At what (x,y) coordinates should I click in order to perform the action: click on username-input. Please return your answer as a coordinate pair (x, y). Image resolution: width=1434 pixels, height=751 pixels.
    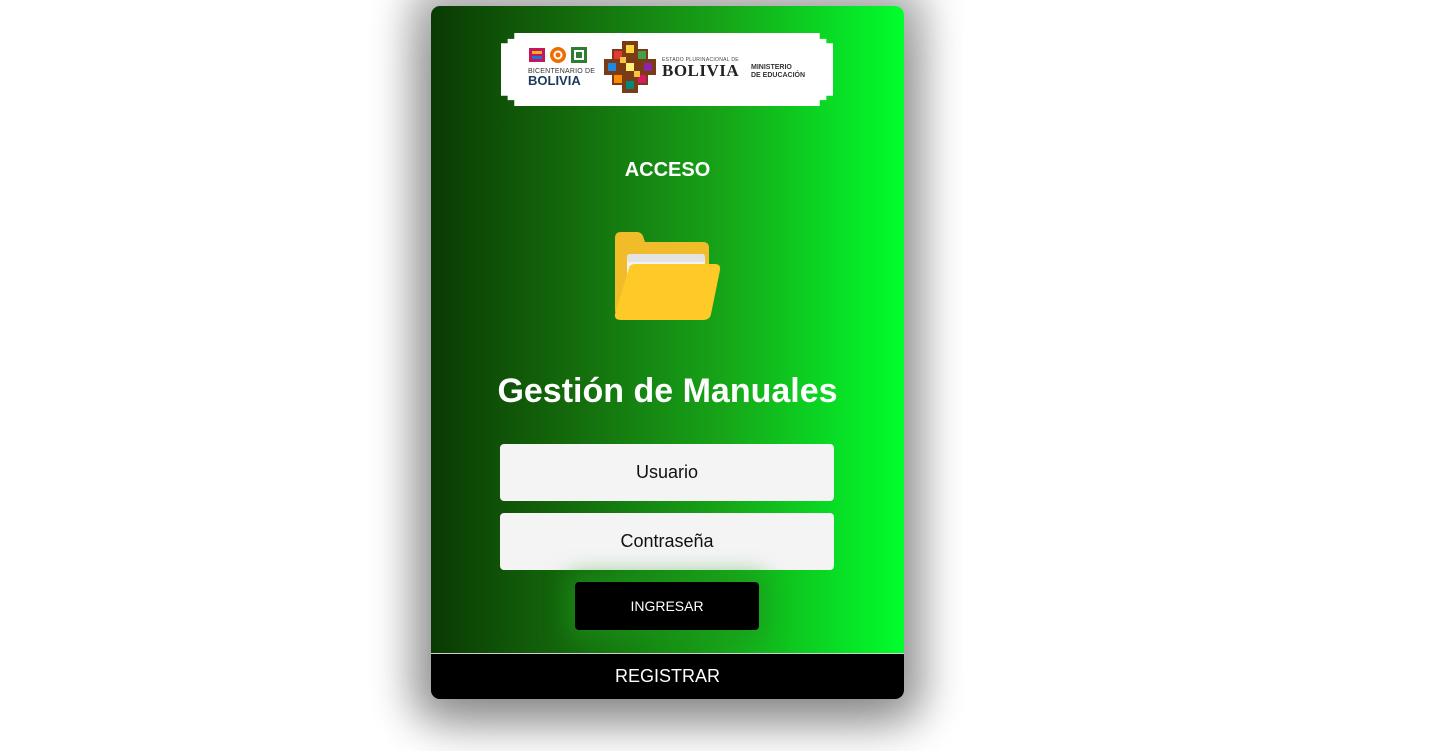
    Looking at the image, I should click on (667, 472).